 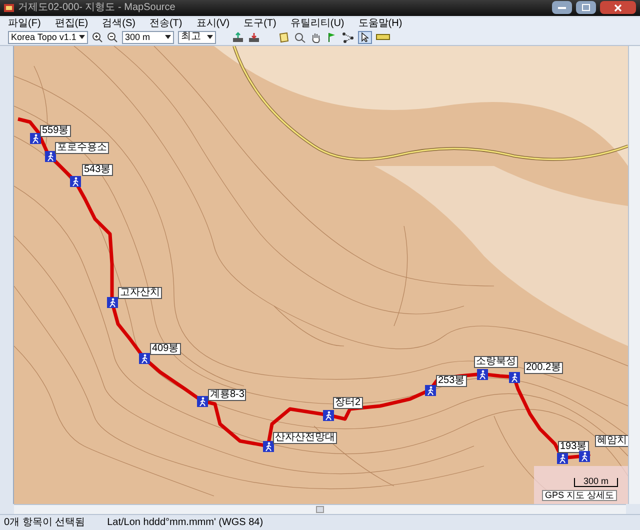 I want to click on waypoint-label: 장터2, so click(x=348, y=402).